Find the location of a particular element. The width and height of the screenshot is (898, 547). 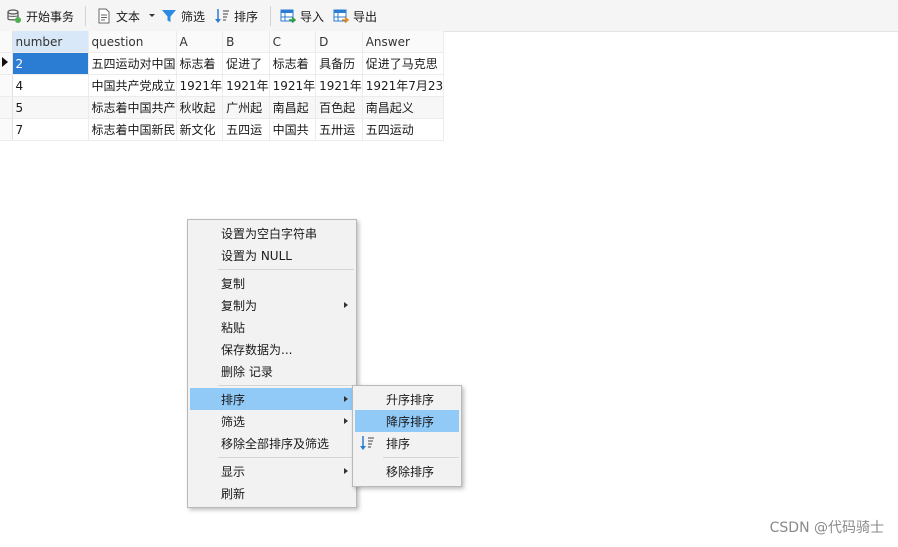

table-cell: 1921年7月23 is located at coordinates (403, 85).